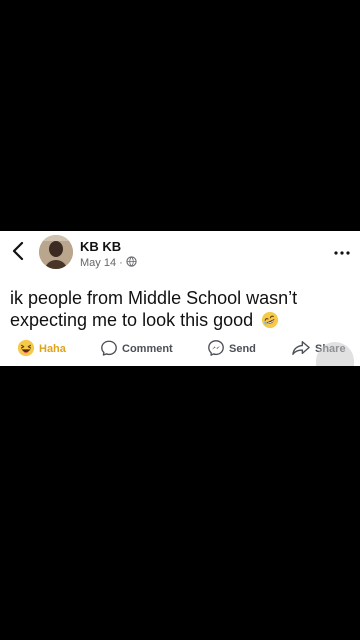  What do you see at coordinates (100, 246) in the screenshot?
I see `author-name: KB KB` at bounding box center [100, 246].